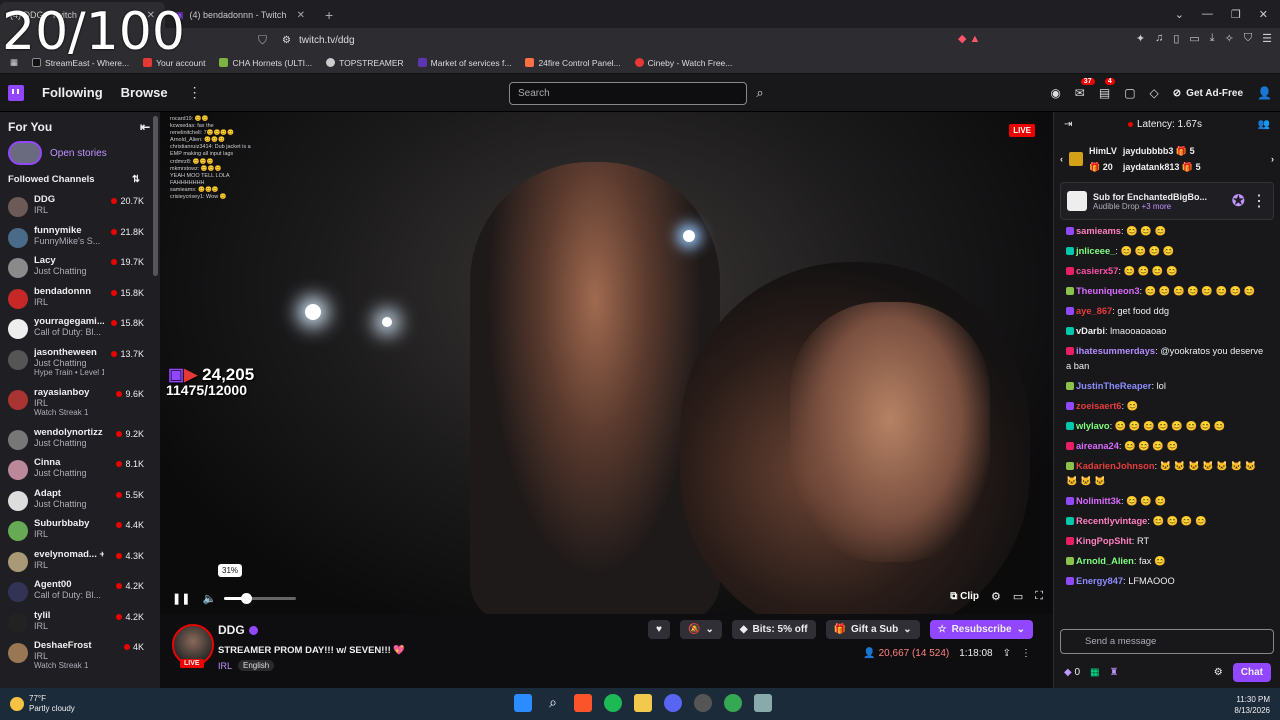 The width and height of the screenshot is (1280, 720). What do you see at coordinates (80, 562) in the screenshot?
I see `sidebar-channel: evelynomad... +1 IRL 4.3K` at bounding box center [80, 562].